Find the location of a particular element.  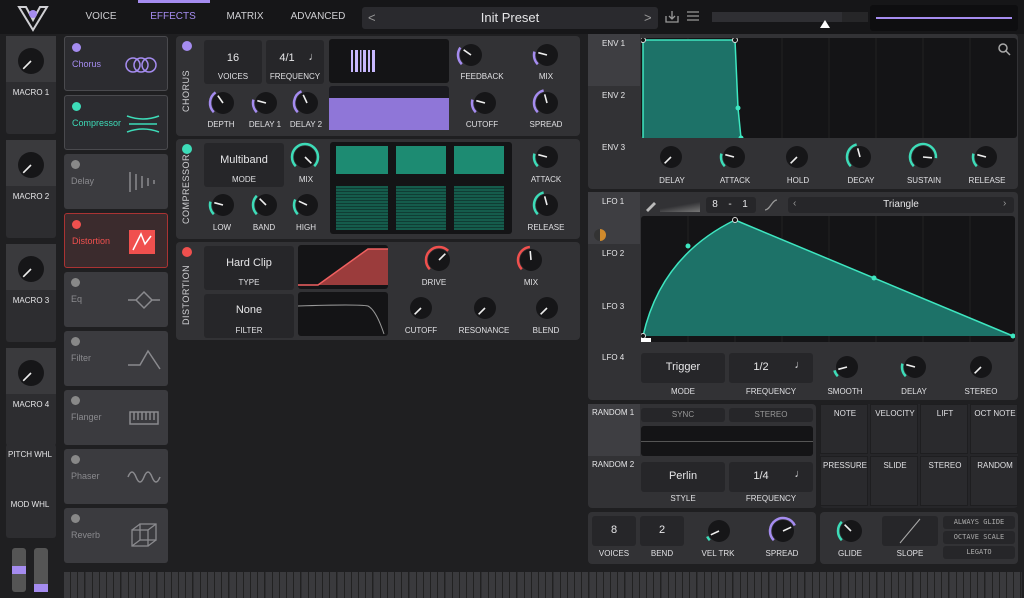

bend-box: 2 is located at coordinates (662, 531).